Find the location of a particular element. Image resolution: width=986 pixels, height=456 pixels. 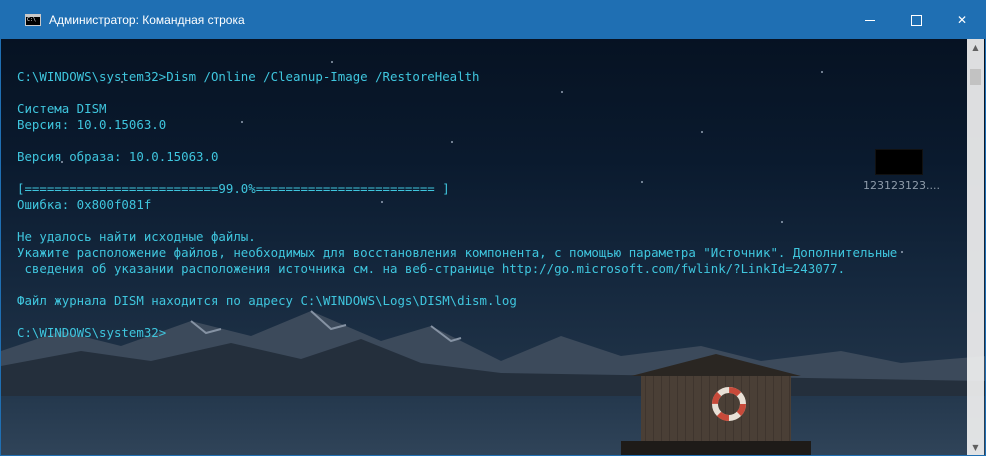

minimize-button is located at coordinates (870, 20).